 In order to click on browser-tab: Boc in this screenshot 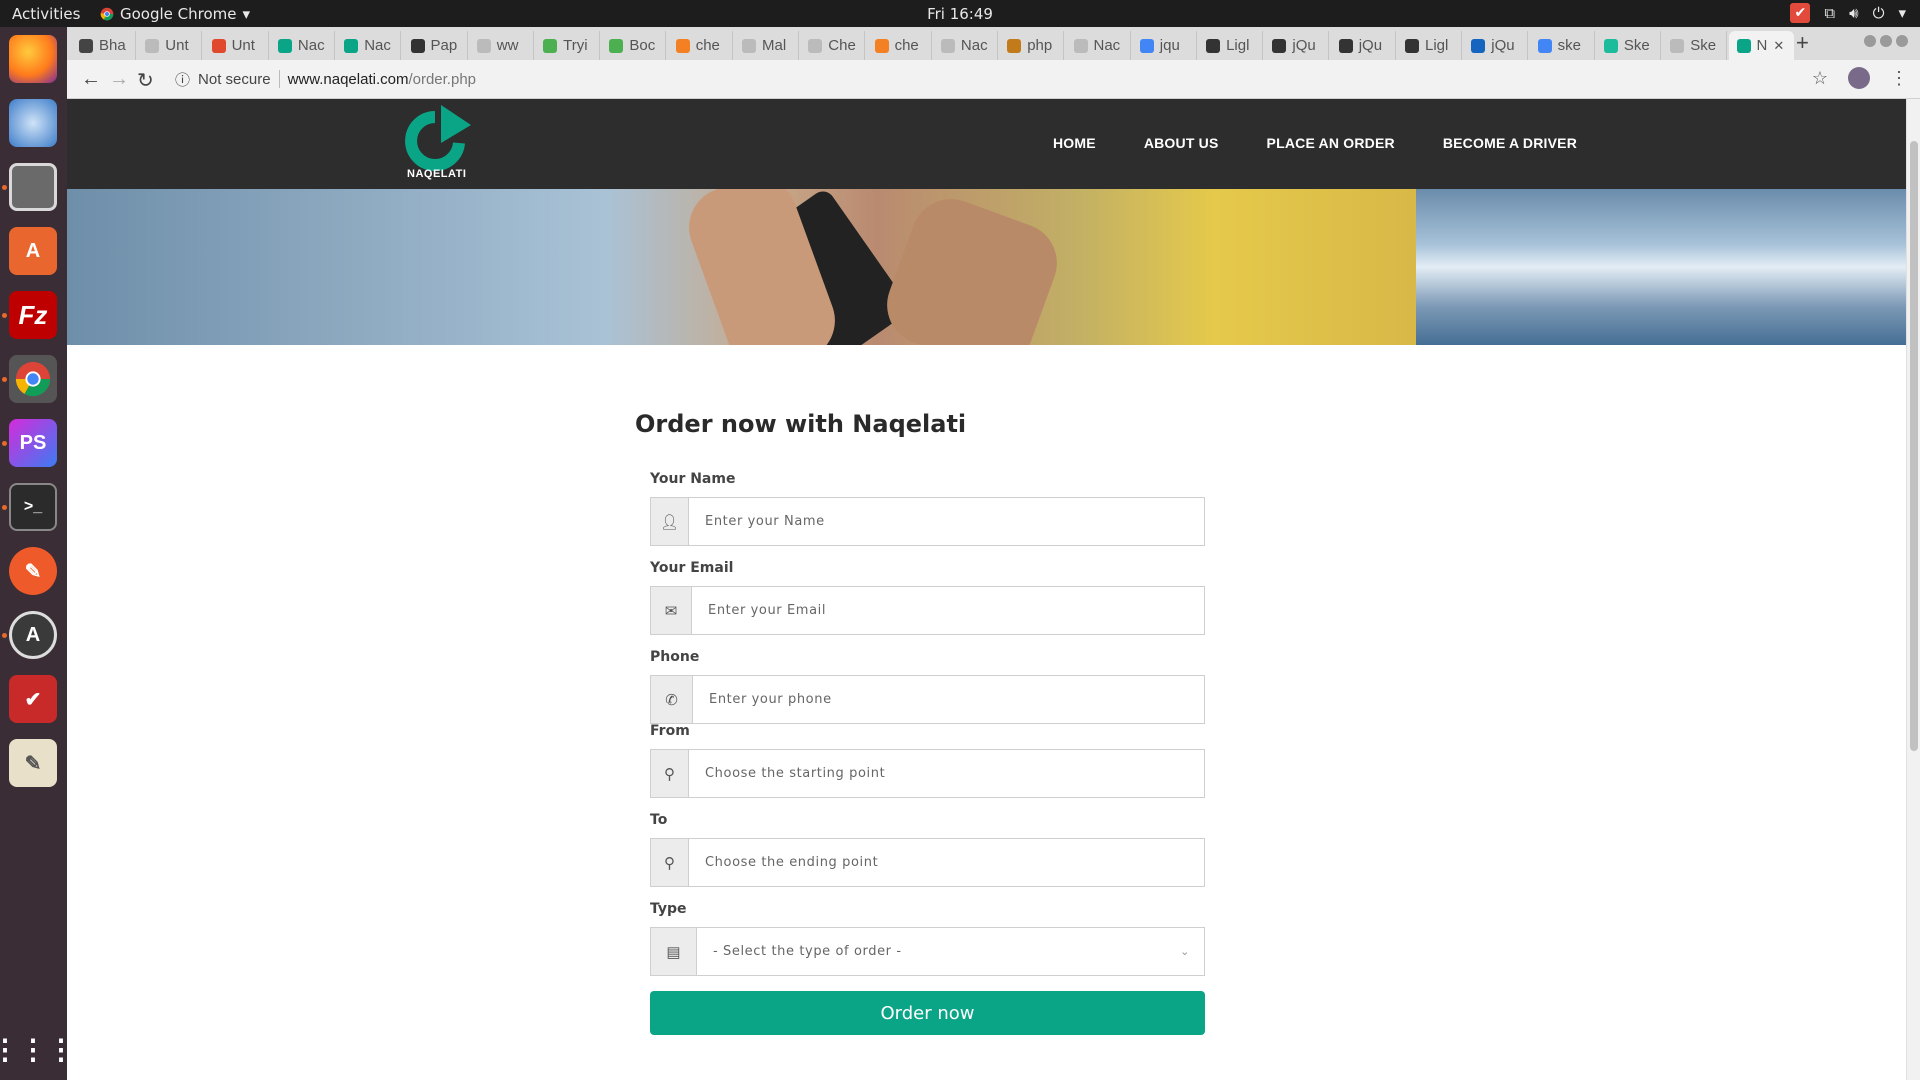, I will do `click(634, 45)`.